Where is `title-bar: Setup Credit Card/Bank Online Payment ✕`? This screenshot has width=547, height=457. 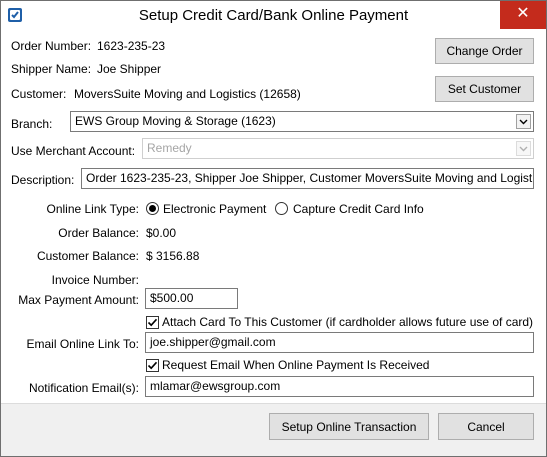 title-bar: Setup Credit Card/Bank Online Payment ✕ is located at coordinates (273, 16).